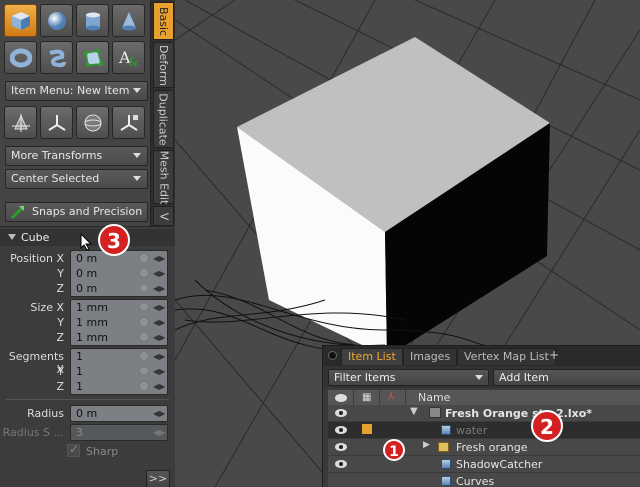 The image size is (640, 487). I want to click on sphere-icon, so click(56, 20).